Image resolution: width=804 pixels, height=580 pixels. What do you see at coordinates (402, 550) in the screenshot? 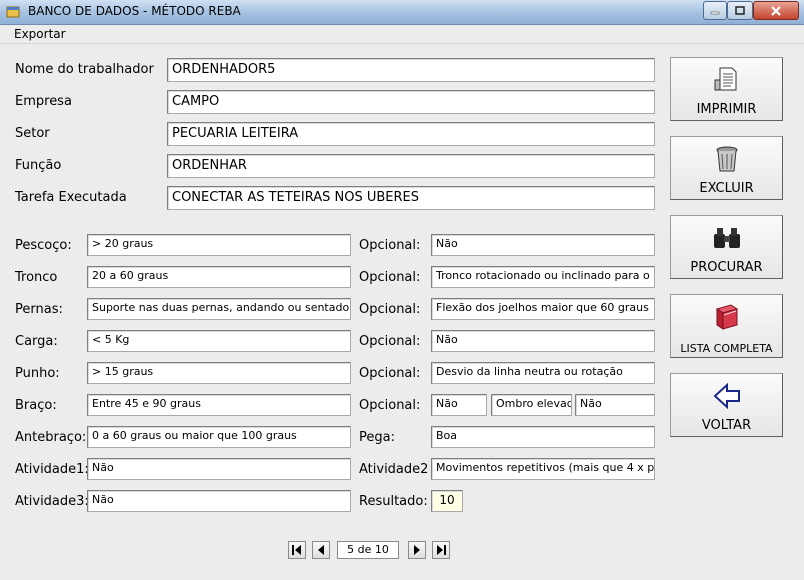
I see `record-navigator: 5 de 10` at bounding box center [402, 550].